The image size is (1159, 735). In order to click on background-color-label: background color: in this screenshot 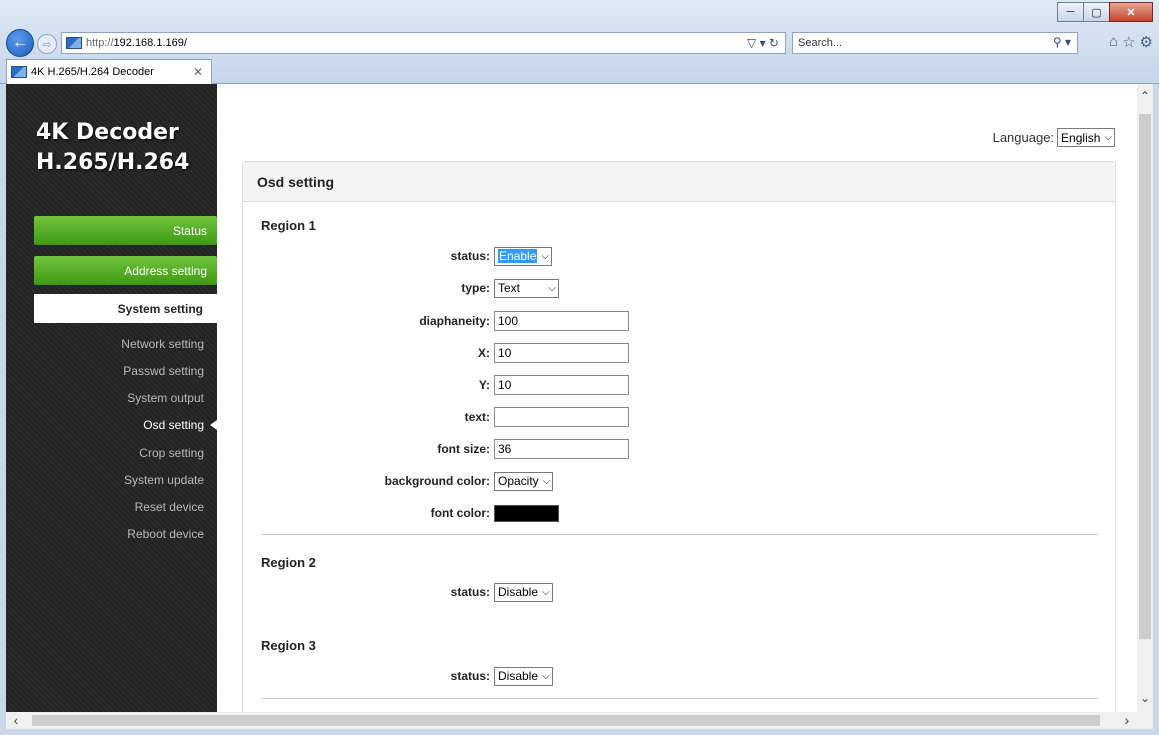, I will do `click(437, 481)`.